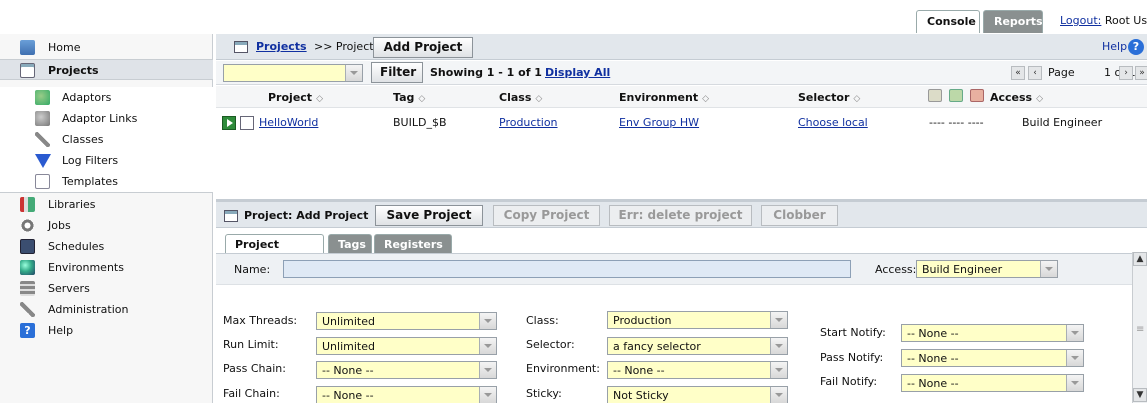 The height and width of the screenshot is (403, 1147). I want to click on access-write-icon, so click(956, 95).